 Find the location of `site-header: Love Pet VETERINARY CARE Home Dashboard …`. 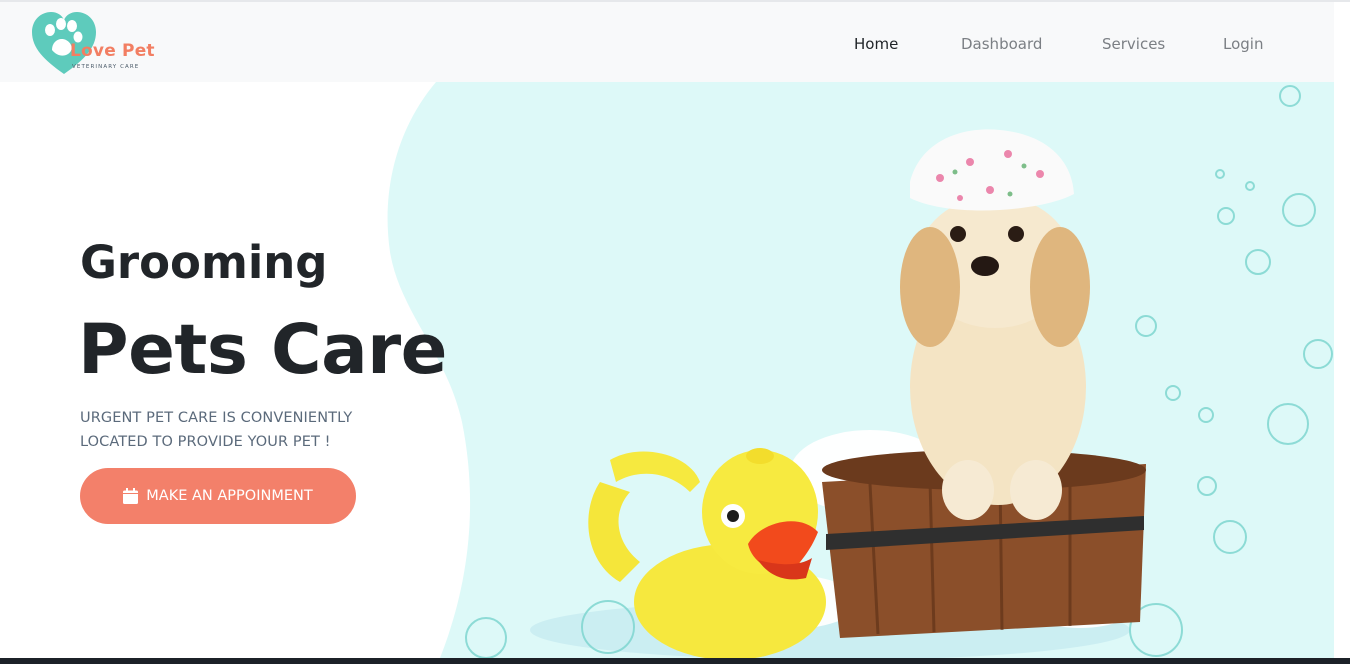

site-header: Love Pet VETERINARY CARE Home Dashboard … is located at coordinates (667, 42).